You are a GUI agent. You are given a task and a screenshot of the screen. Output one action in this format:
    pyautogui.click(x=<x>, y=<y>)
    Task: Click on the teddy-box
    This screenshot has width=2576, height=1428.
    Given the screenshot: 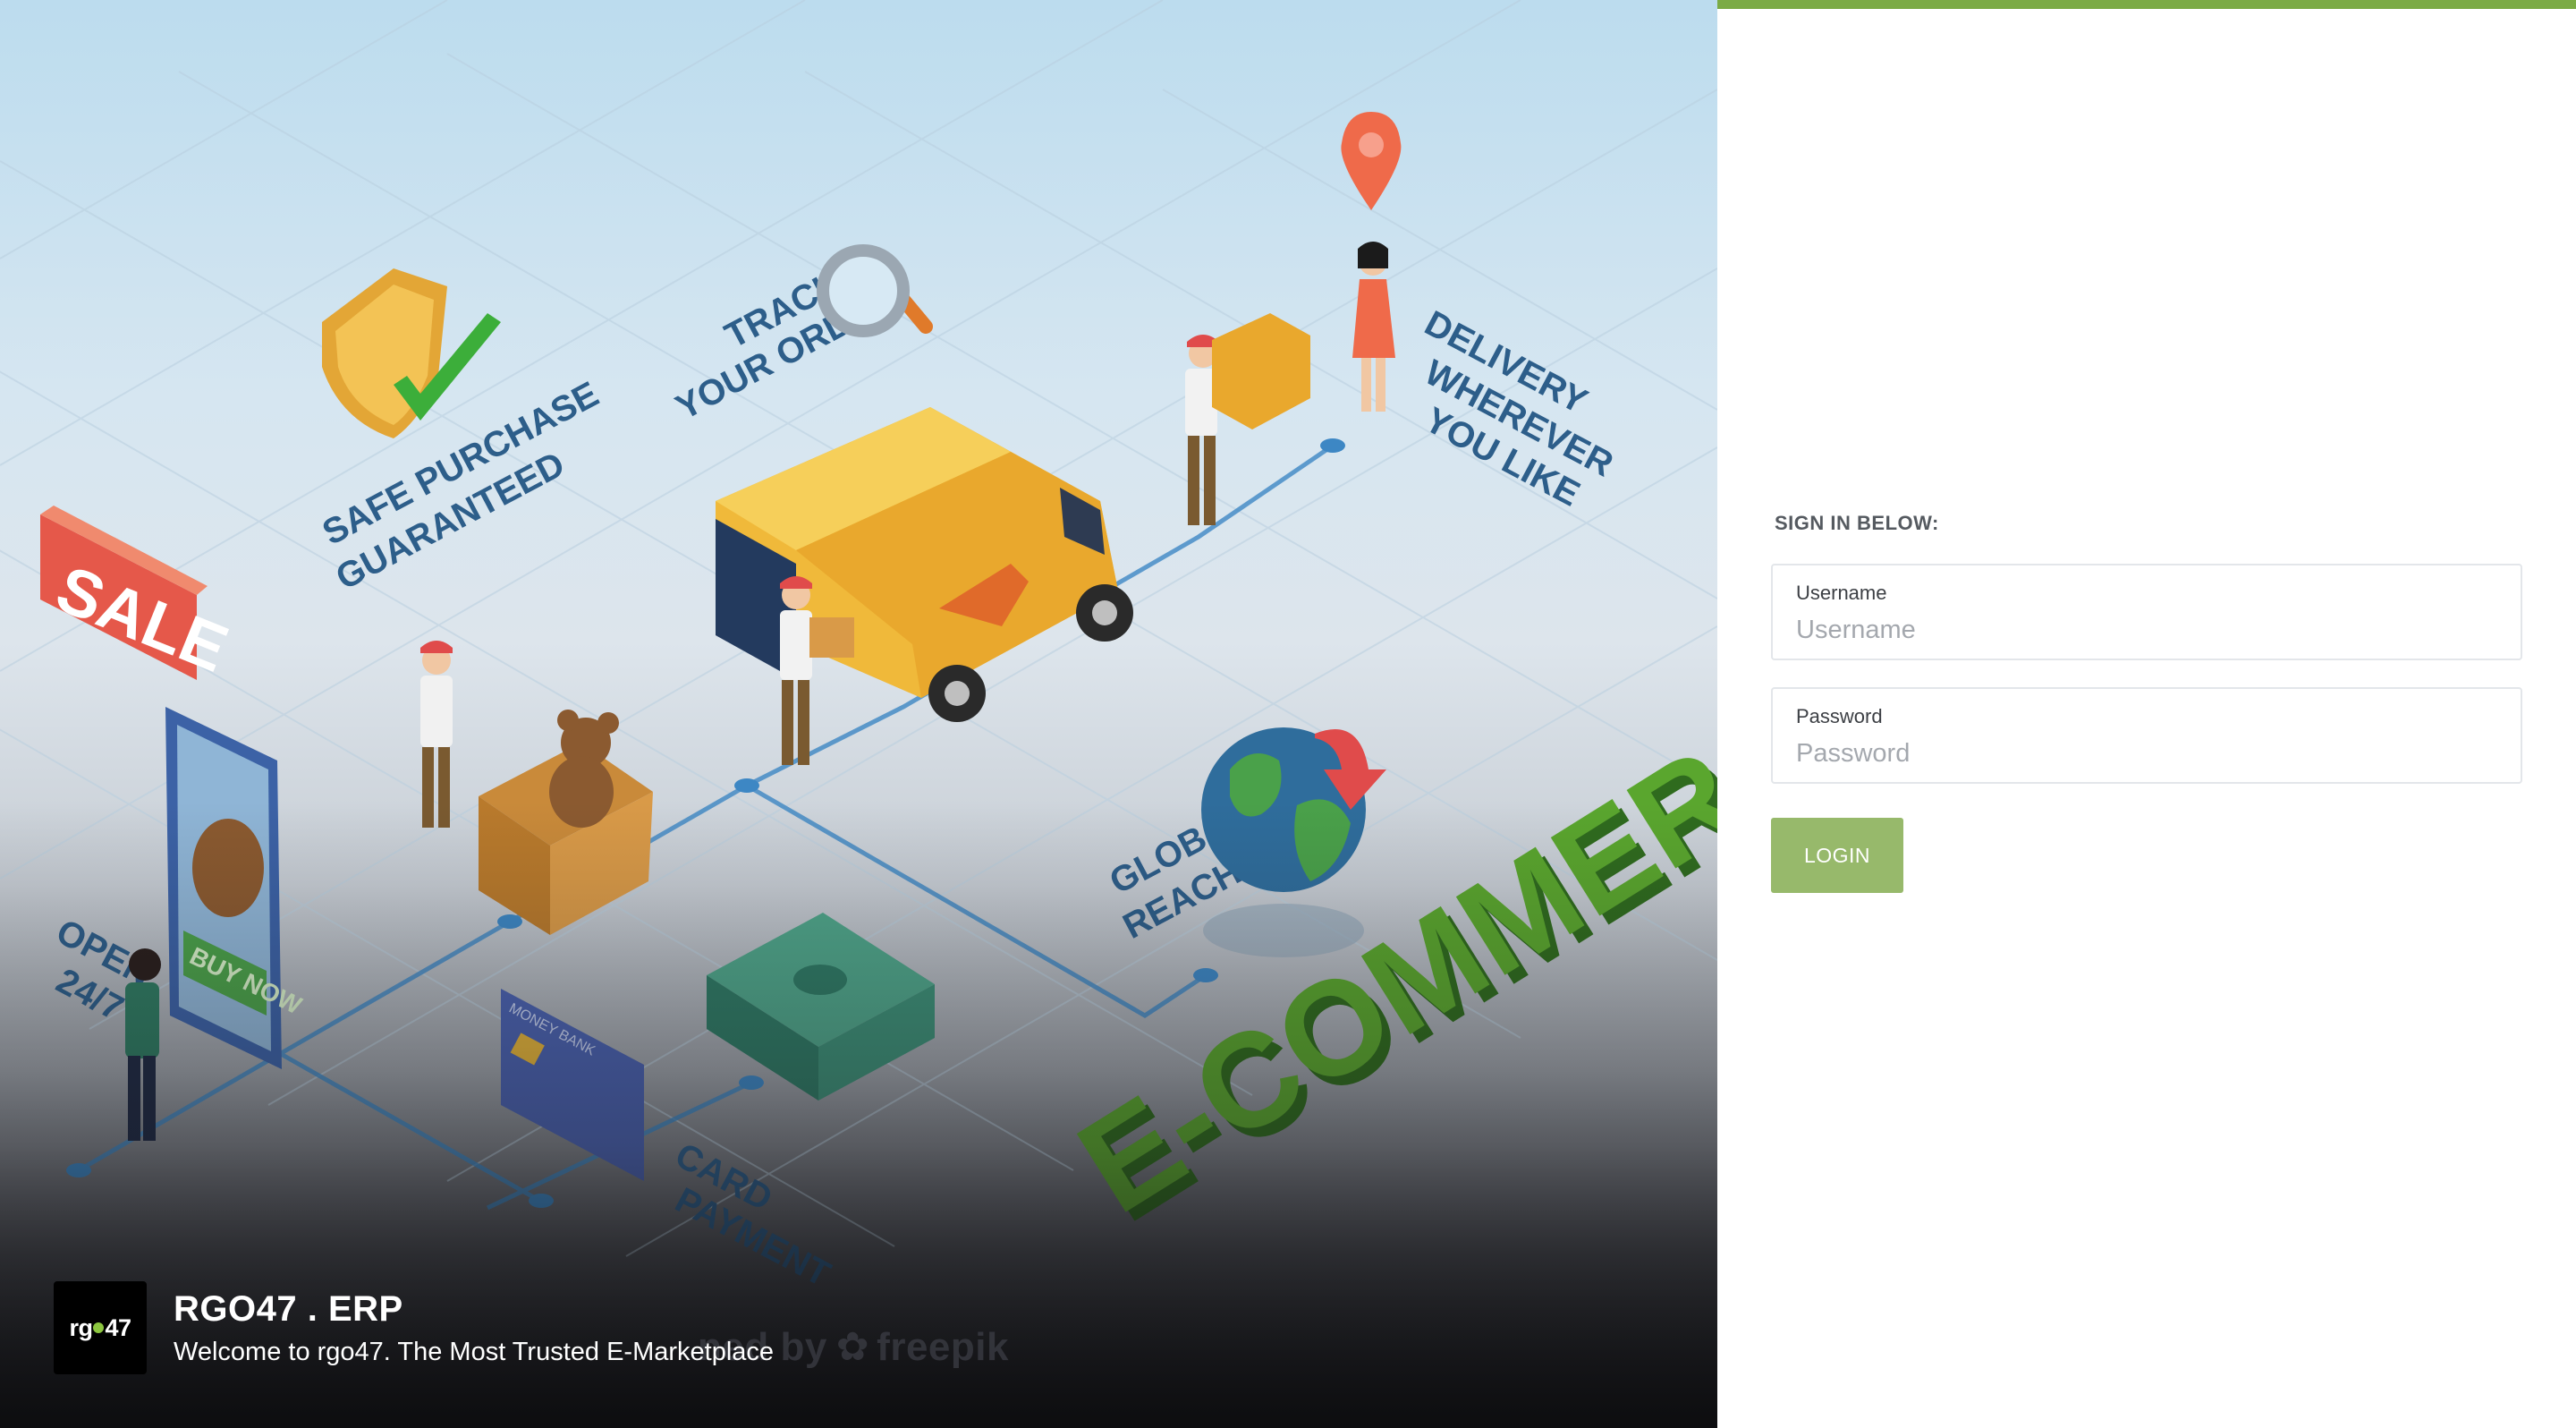 What is the action you would take?
    pyautogui.click(x=566, y=822)
    